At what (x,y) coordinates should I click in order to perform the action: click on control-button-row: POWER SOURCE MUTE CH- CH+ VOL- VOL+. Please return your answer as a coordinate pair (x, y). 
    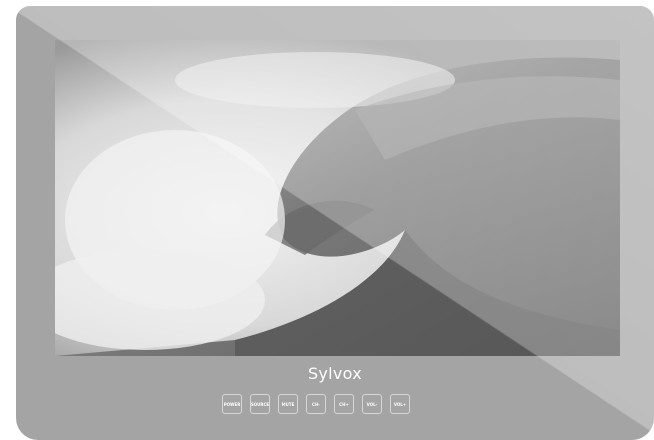
    Looking at the image, I should click on (316, 404).